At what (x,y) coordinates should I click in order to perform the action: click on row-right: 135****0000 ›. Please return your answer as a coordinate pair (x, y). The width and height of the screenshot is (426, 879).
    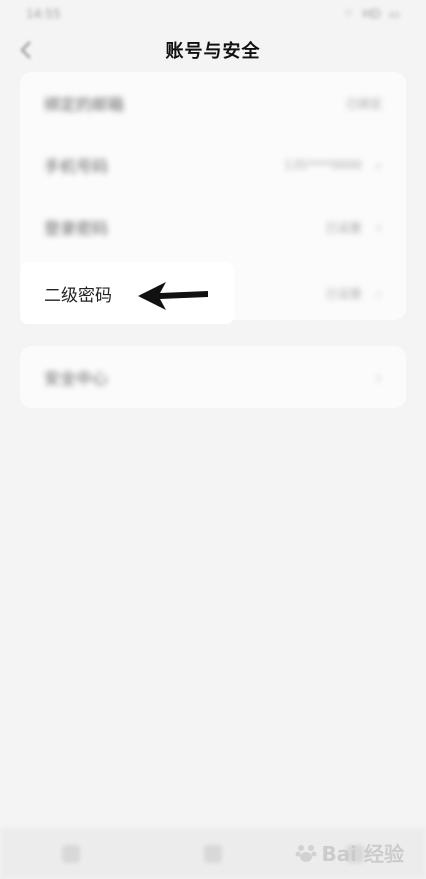
    Looking at the image, I should click on (333, 165).